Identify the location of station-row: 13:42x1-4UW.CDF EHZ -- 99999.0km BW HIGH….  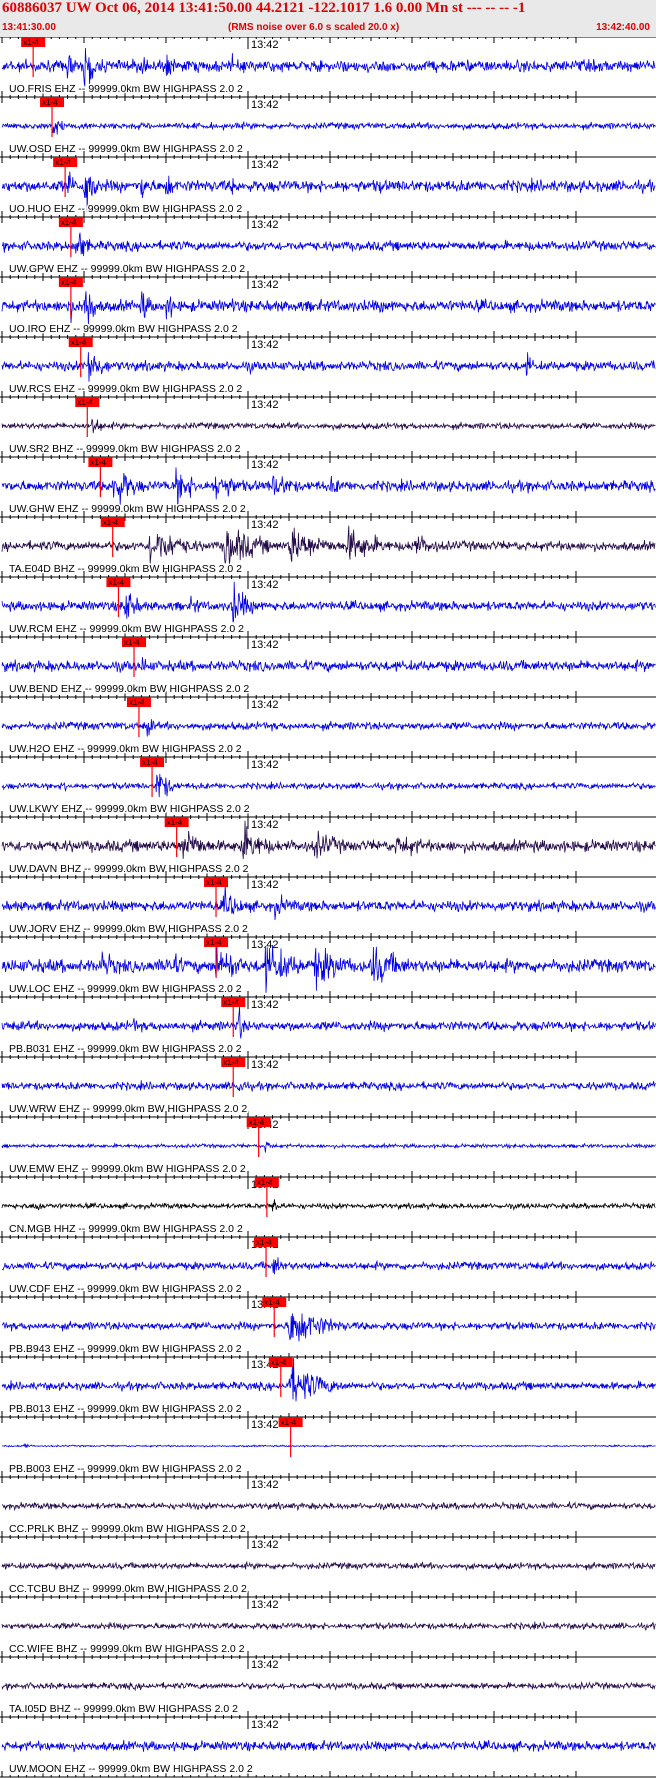
(328, 1266).